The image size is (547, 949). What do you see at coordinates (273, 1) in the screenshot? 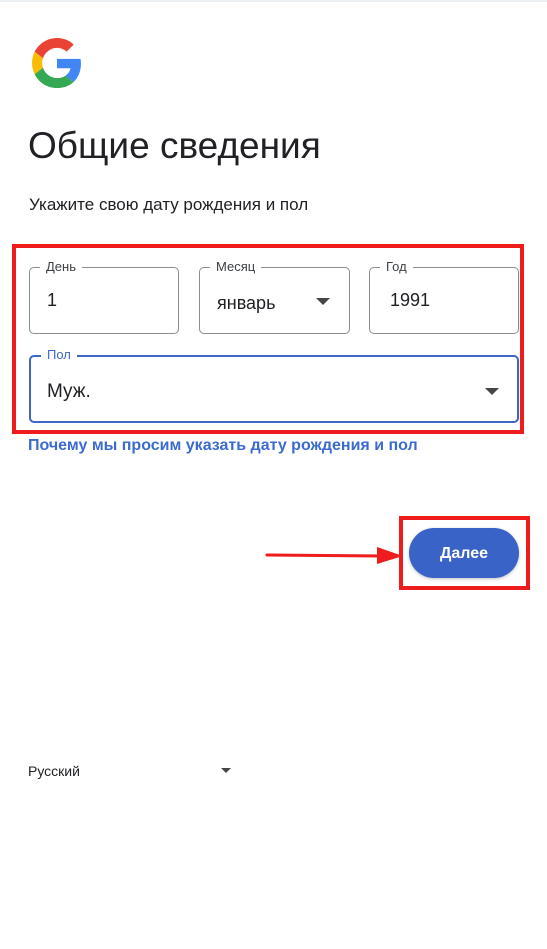
I see `top-divider` at bounding box center [273, 1].